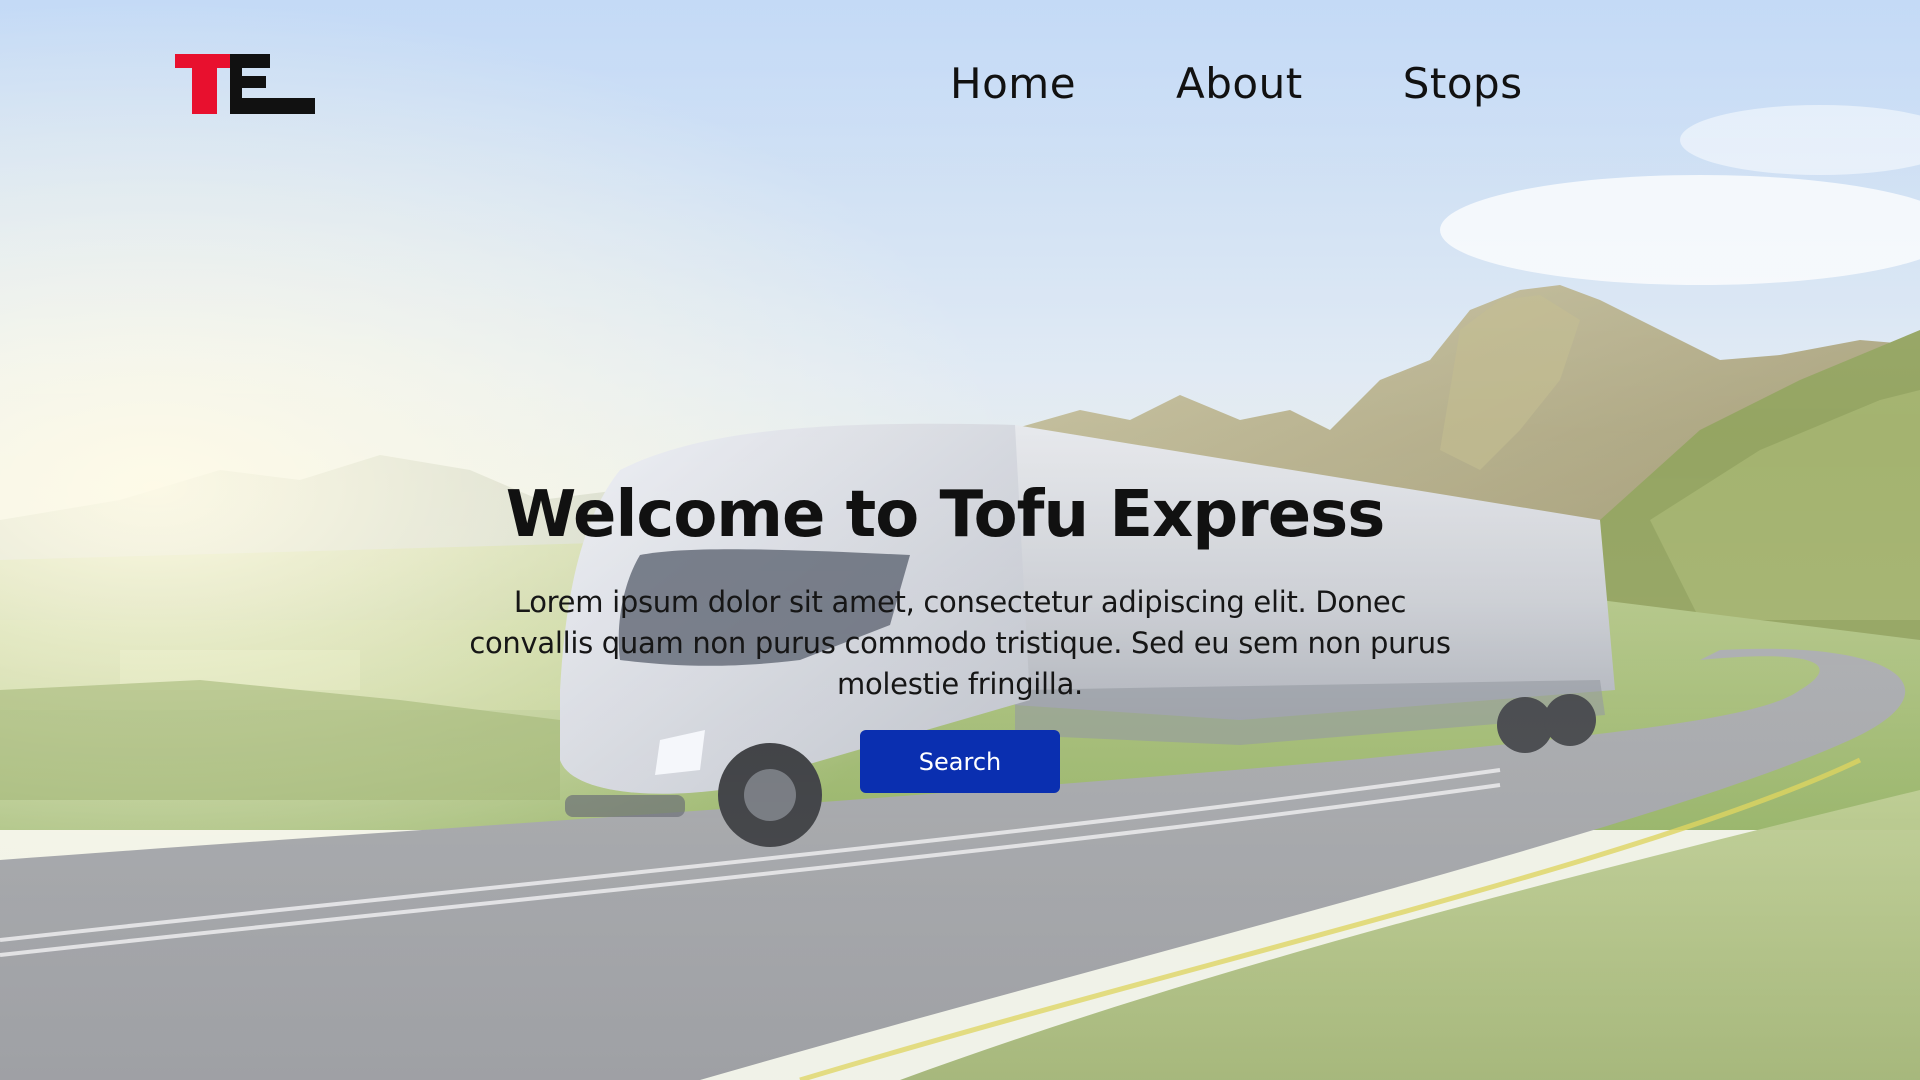  Describe the element at coordinates (1013, 84) in the screenshot. I see `nav-home-link: Home` at that location.